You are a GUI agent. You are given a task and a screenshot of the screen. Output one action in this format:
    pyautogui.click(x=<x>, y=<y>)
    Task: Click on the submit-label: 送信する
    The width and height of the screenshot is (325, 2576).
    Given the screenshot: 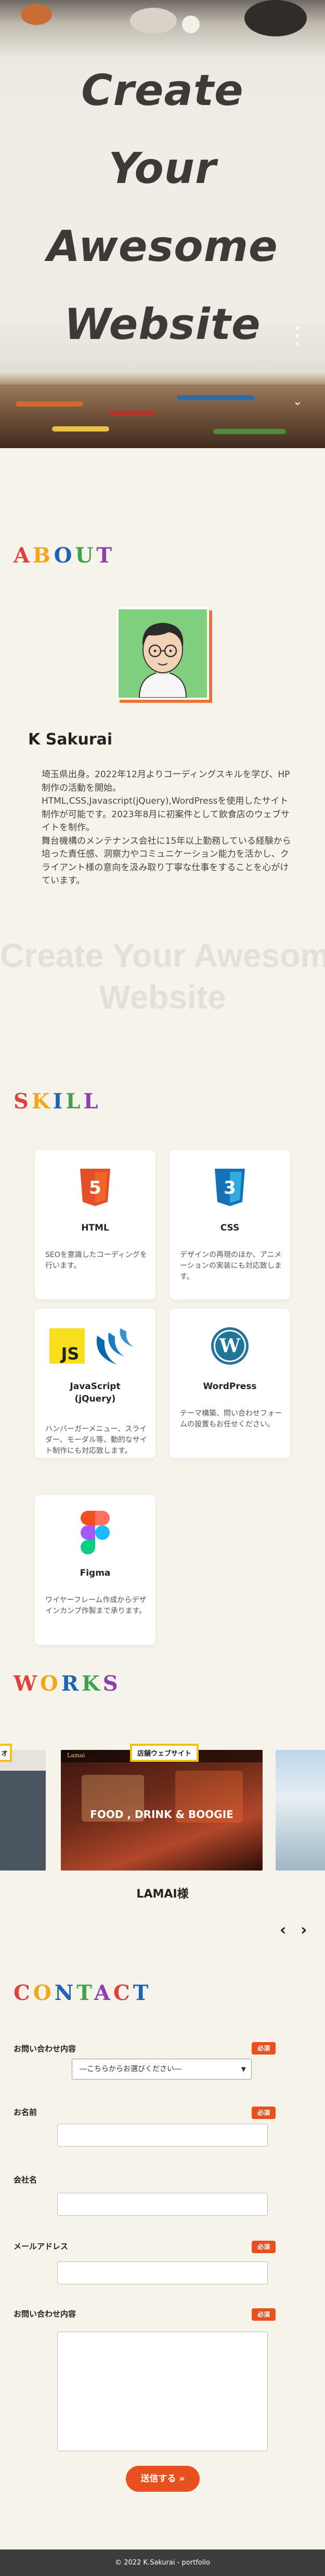 What is the action you would take?
    pyautogui.click(x=158, y=2479)
    